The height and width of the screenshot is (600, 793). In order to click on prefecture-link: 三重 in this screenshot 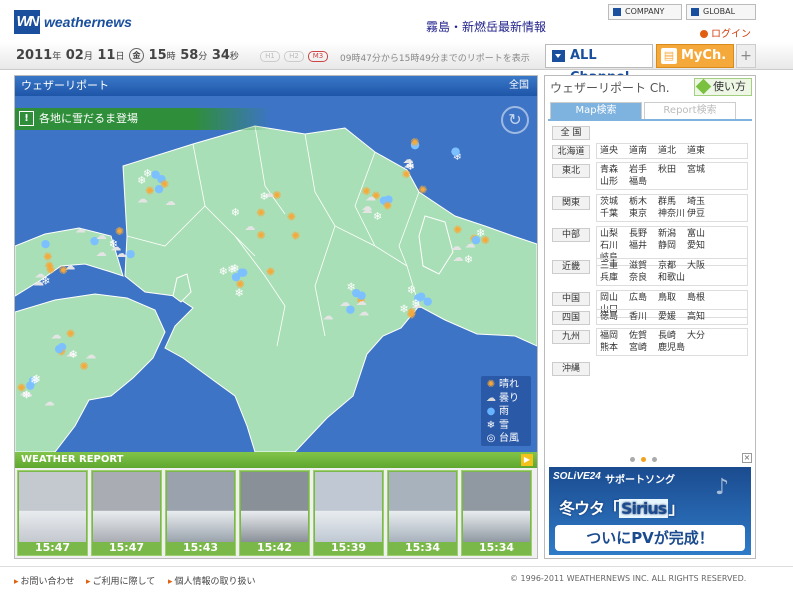, I will do `click(614, 266)`.